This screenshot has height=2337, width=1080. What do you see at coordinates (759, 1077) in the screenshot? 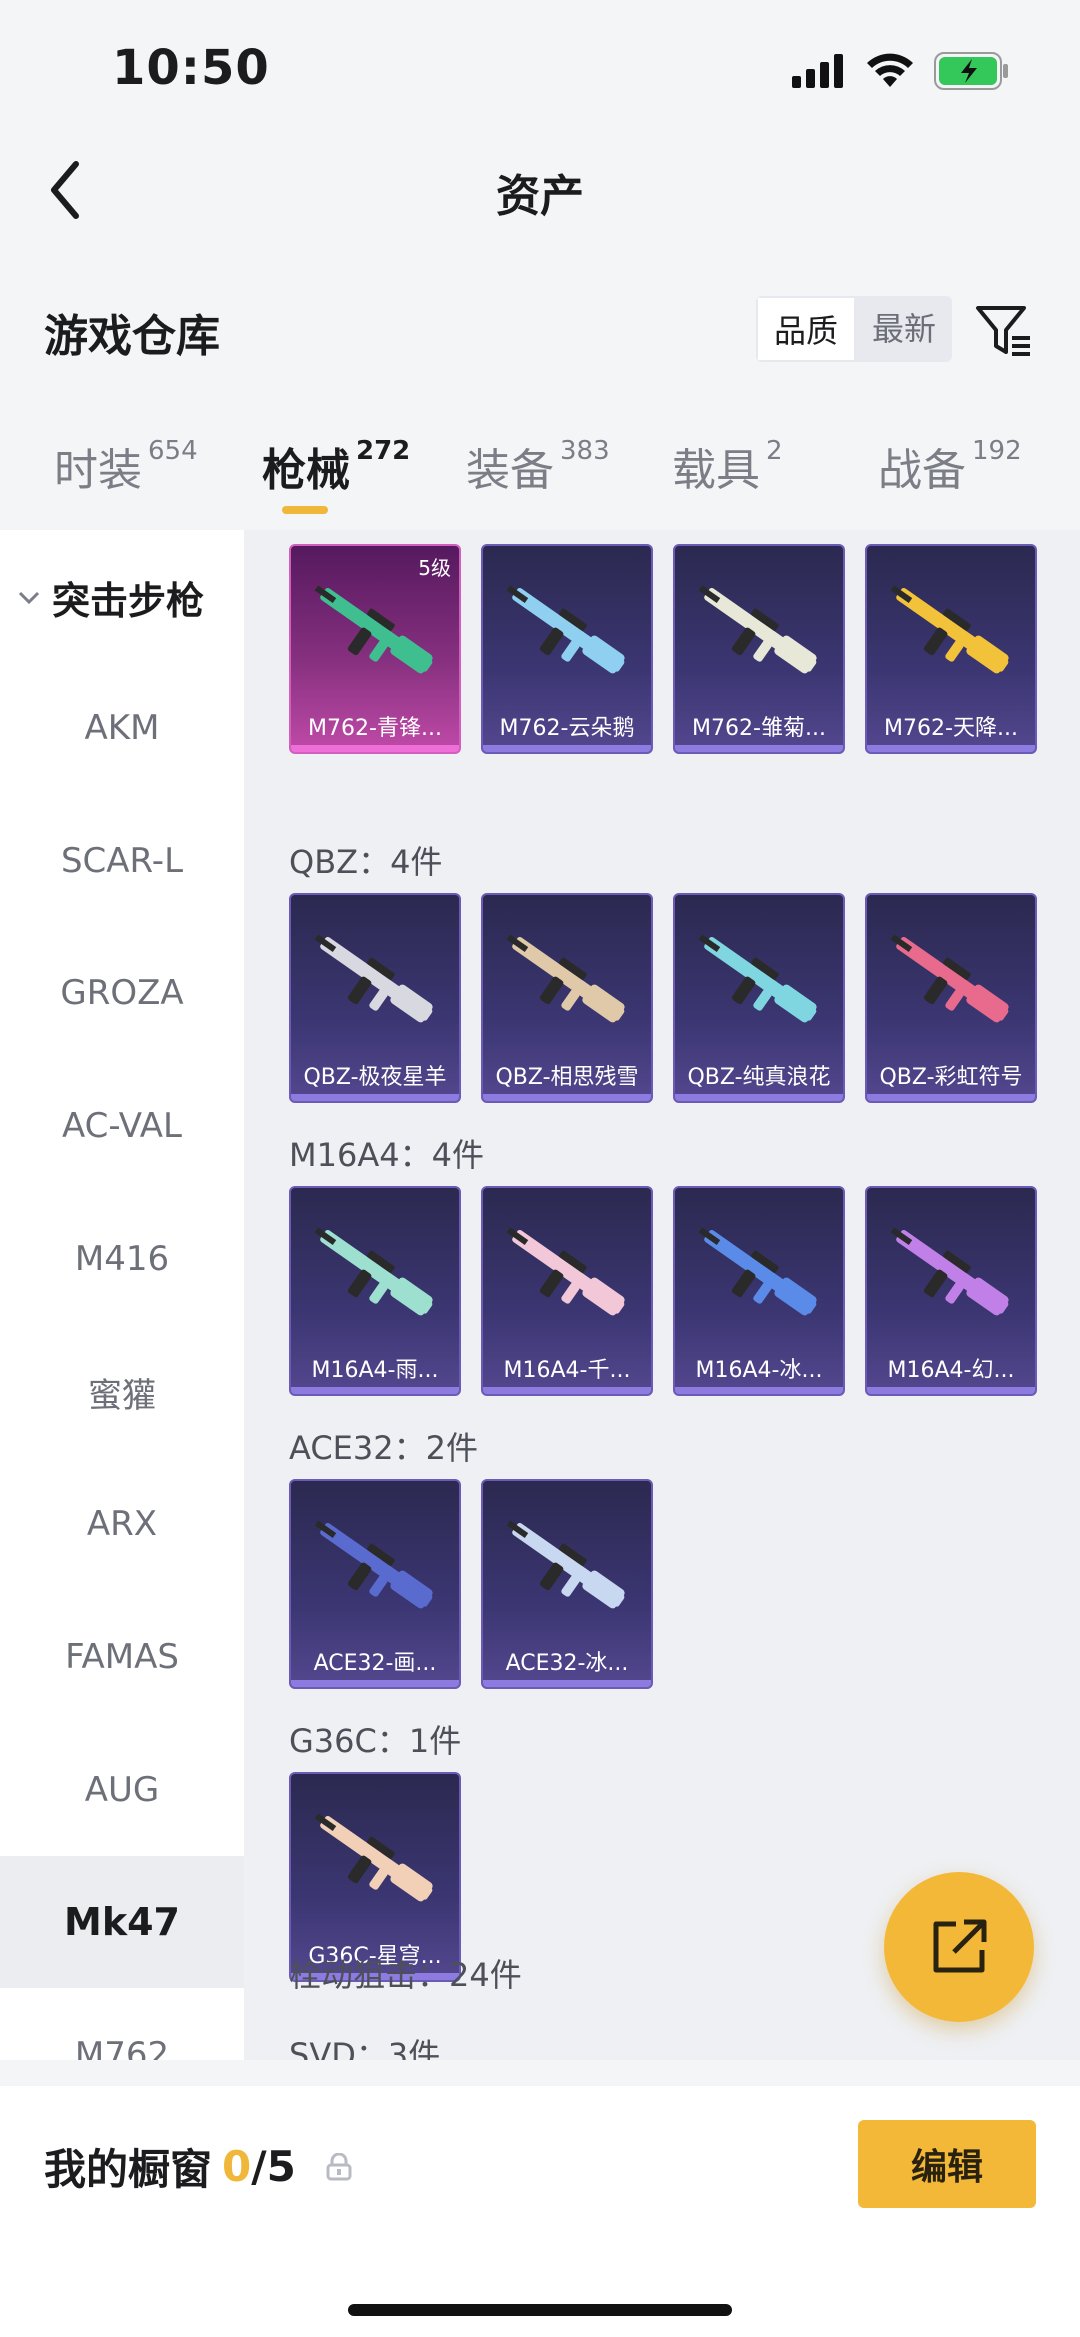
I see `weapon-name: QBZ-纯真浪花` at bounding box center [759, 1077].